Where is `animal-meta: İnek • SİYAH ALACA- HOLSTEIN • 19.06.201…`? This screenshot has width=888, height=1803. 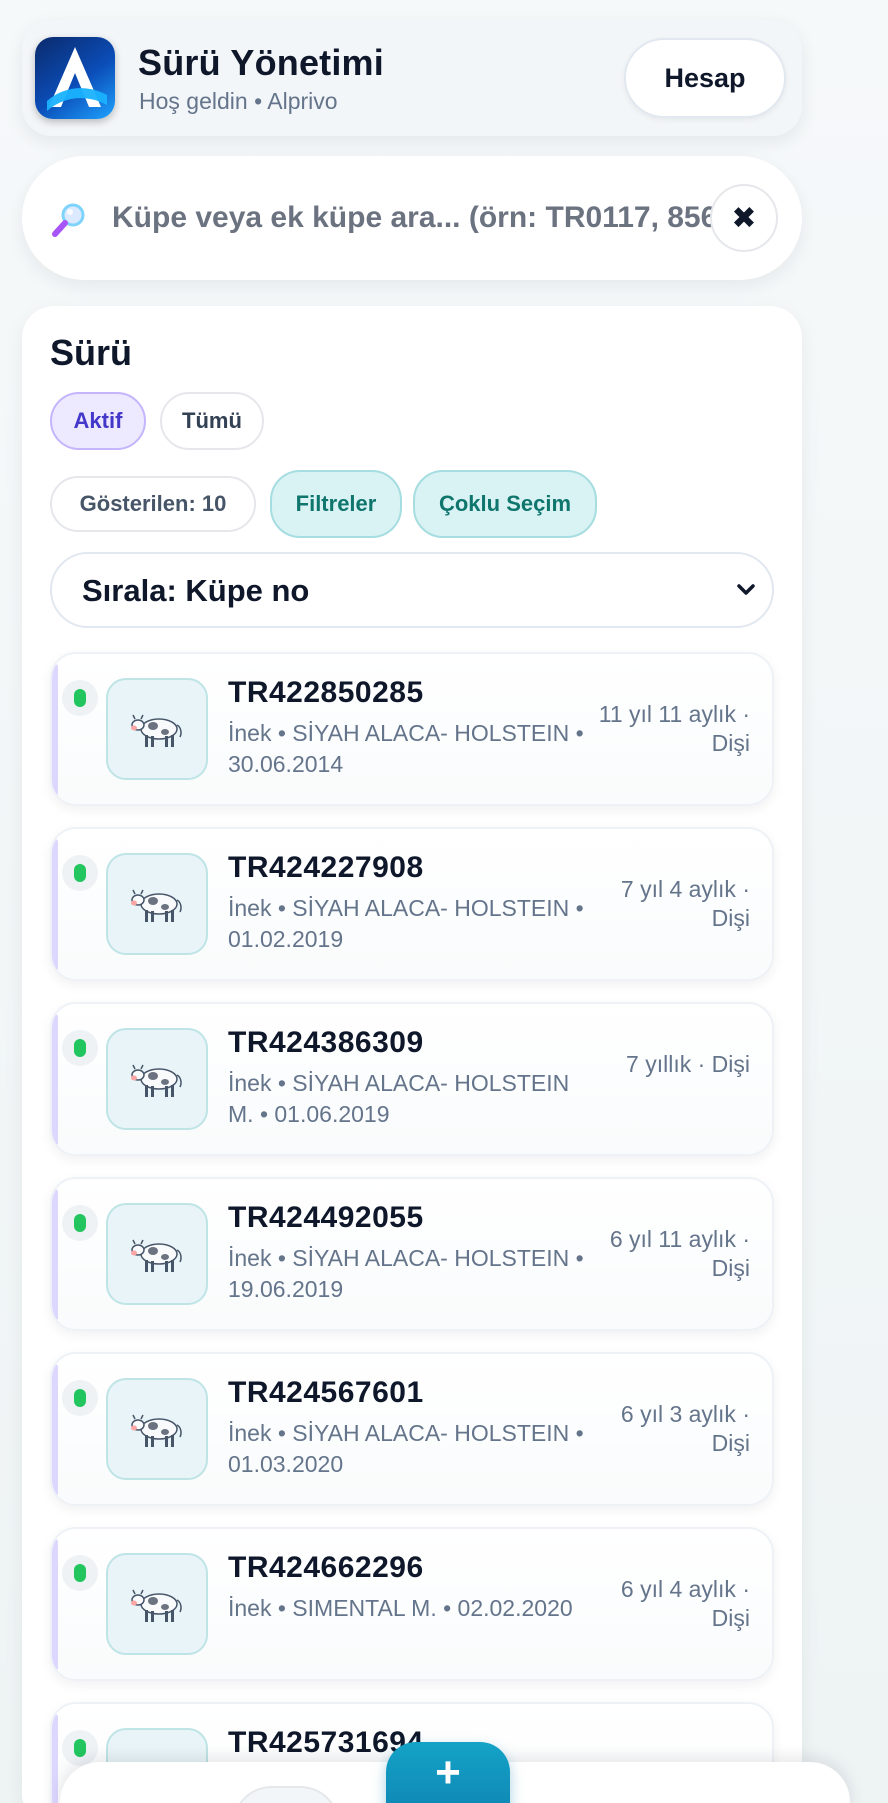
animal-meta: İnek • SİYAH ALACA- HOLSTEIN • 19.06.201… is located at coordinates (406, 1273).